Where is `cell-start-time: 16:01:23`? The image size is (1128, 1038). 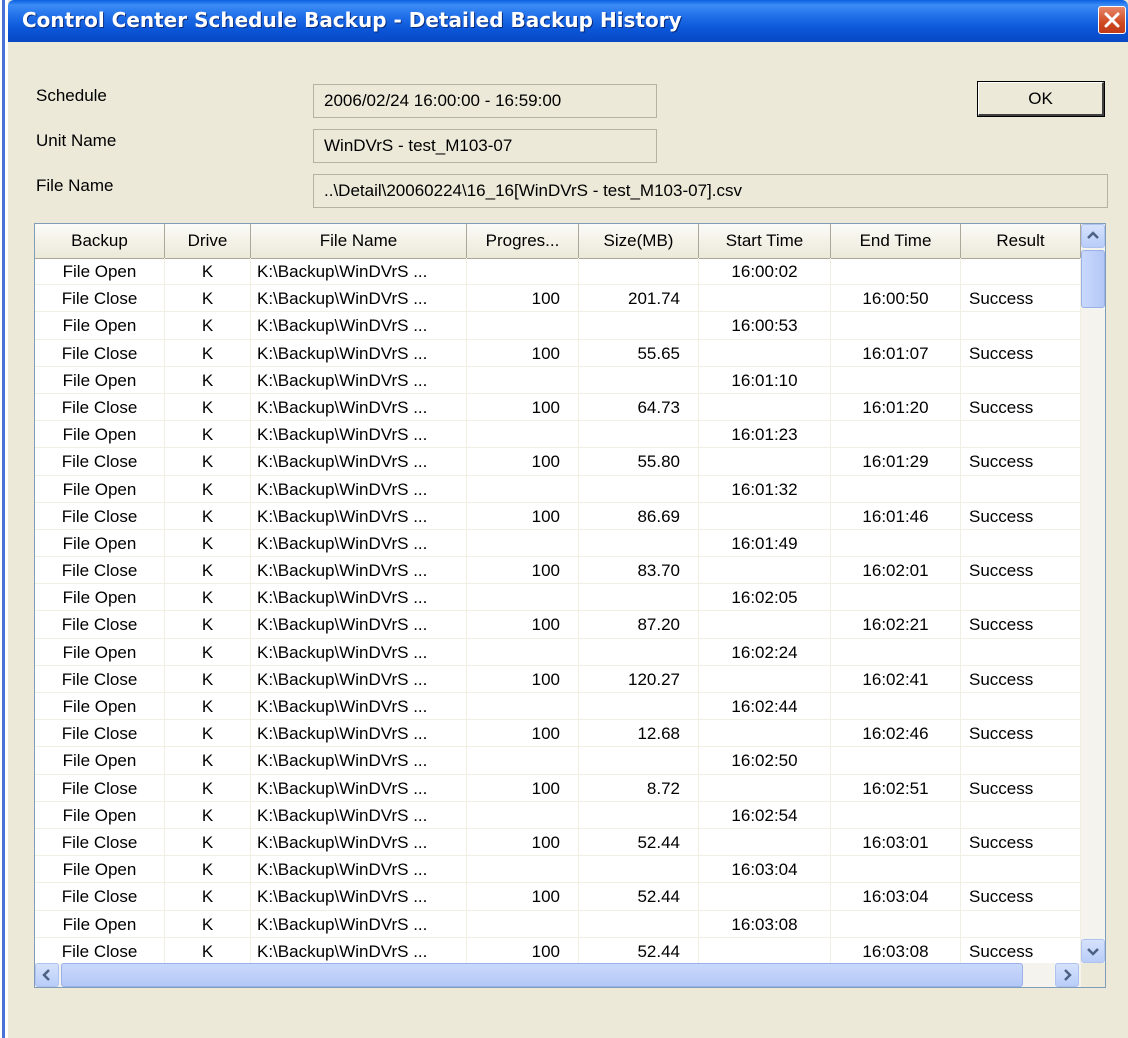 cell-start-time: 16:01:23 is located at coordinates (765, 435).